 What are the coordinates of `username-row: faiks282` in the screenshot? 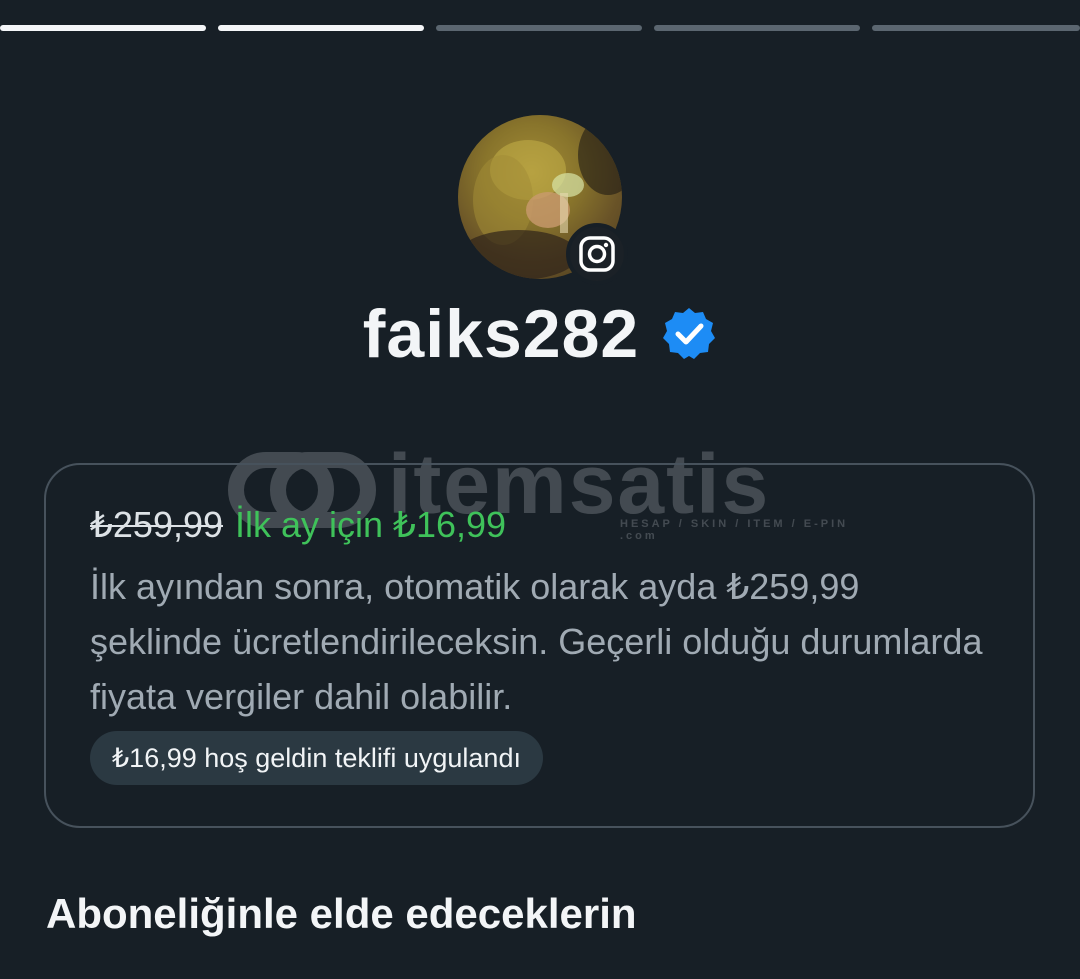 It's located at (540, 334).